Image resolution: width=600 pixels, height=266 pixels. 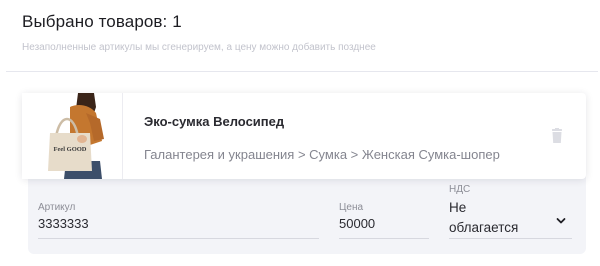 I want to click on vat-select: НДС Не облагается, so click(x=510, y=211).